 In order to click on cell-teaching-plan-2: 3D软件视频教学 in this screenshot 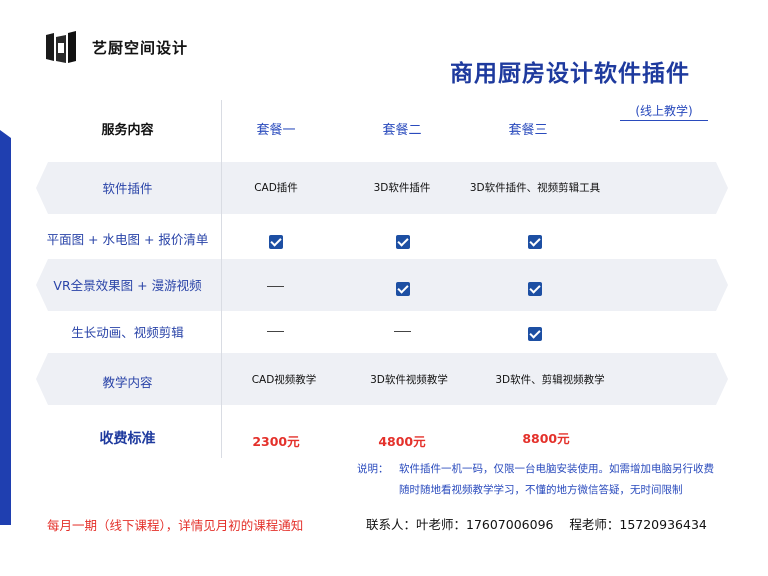, I will do `click(409, 380)`.